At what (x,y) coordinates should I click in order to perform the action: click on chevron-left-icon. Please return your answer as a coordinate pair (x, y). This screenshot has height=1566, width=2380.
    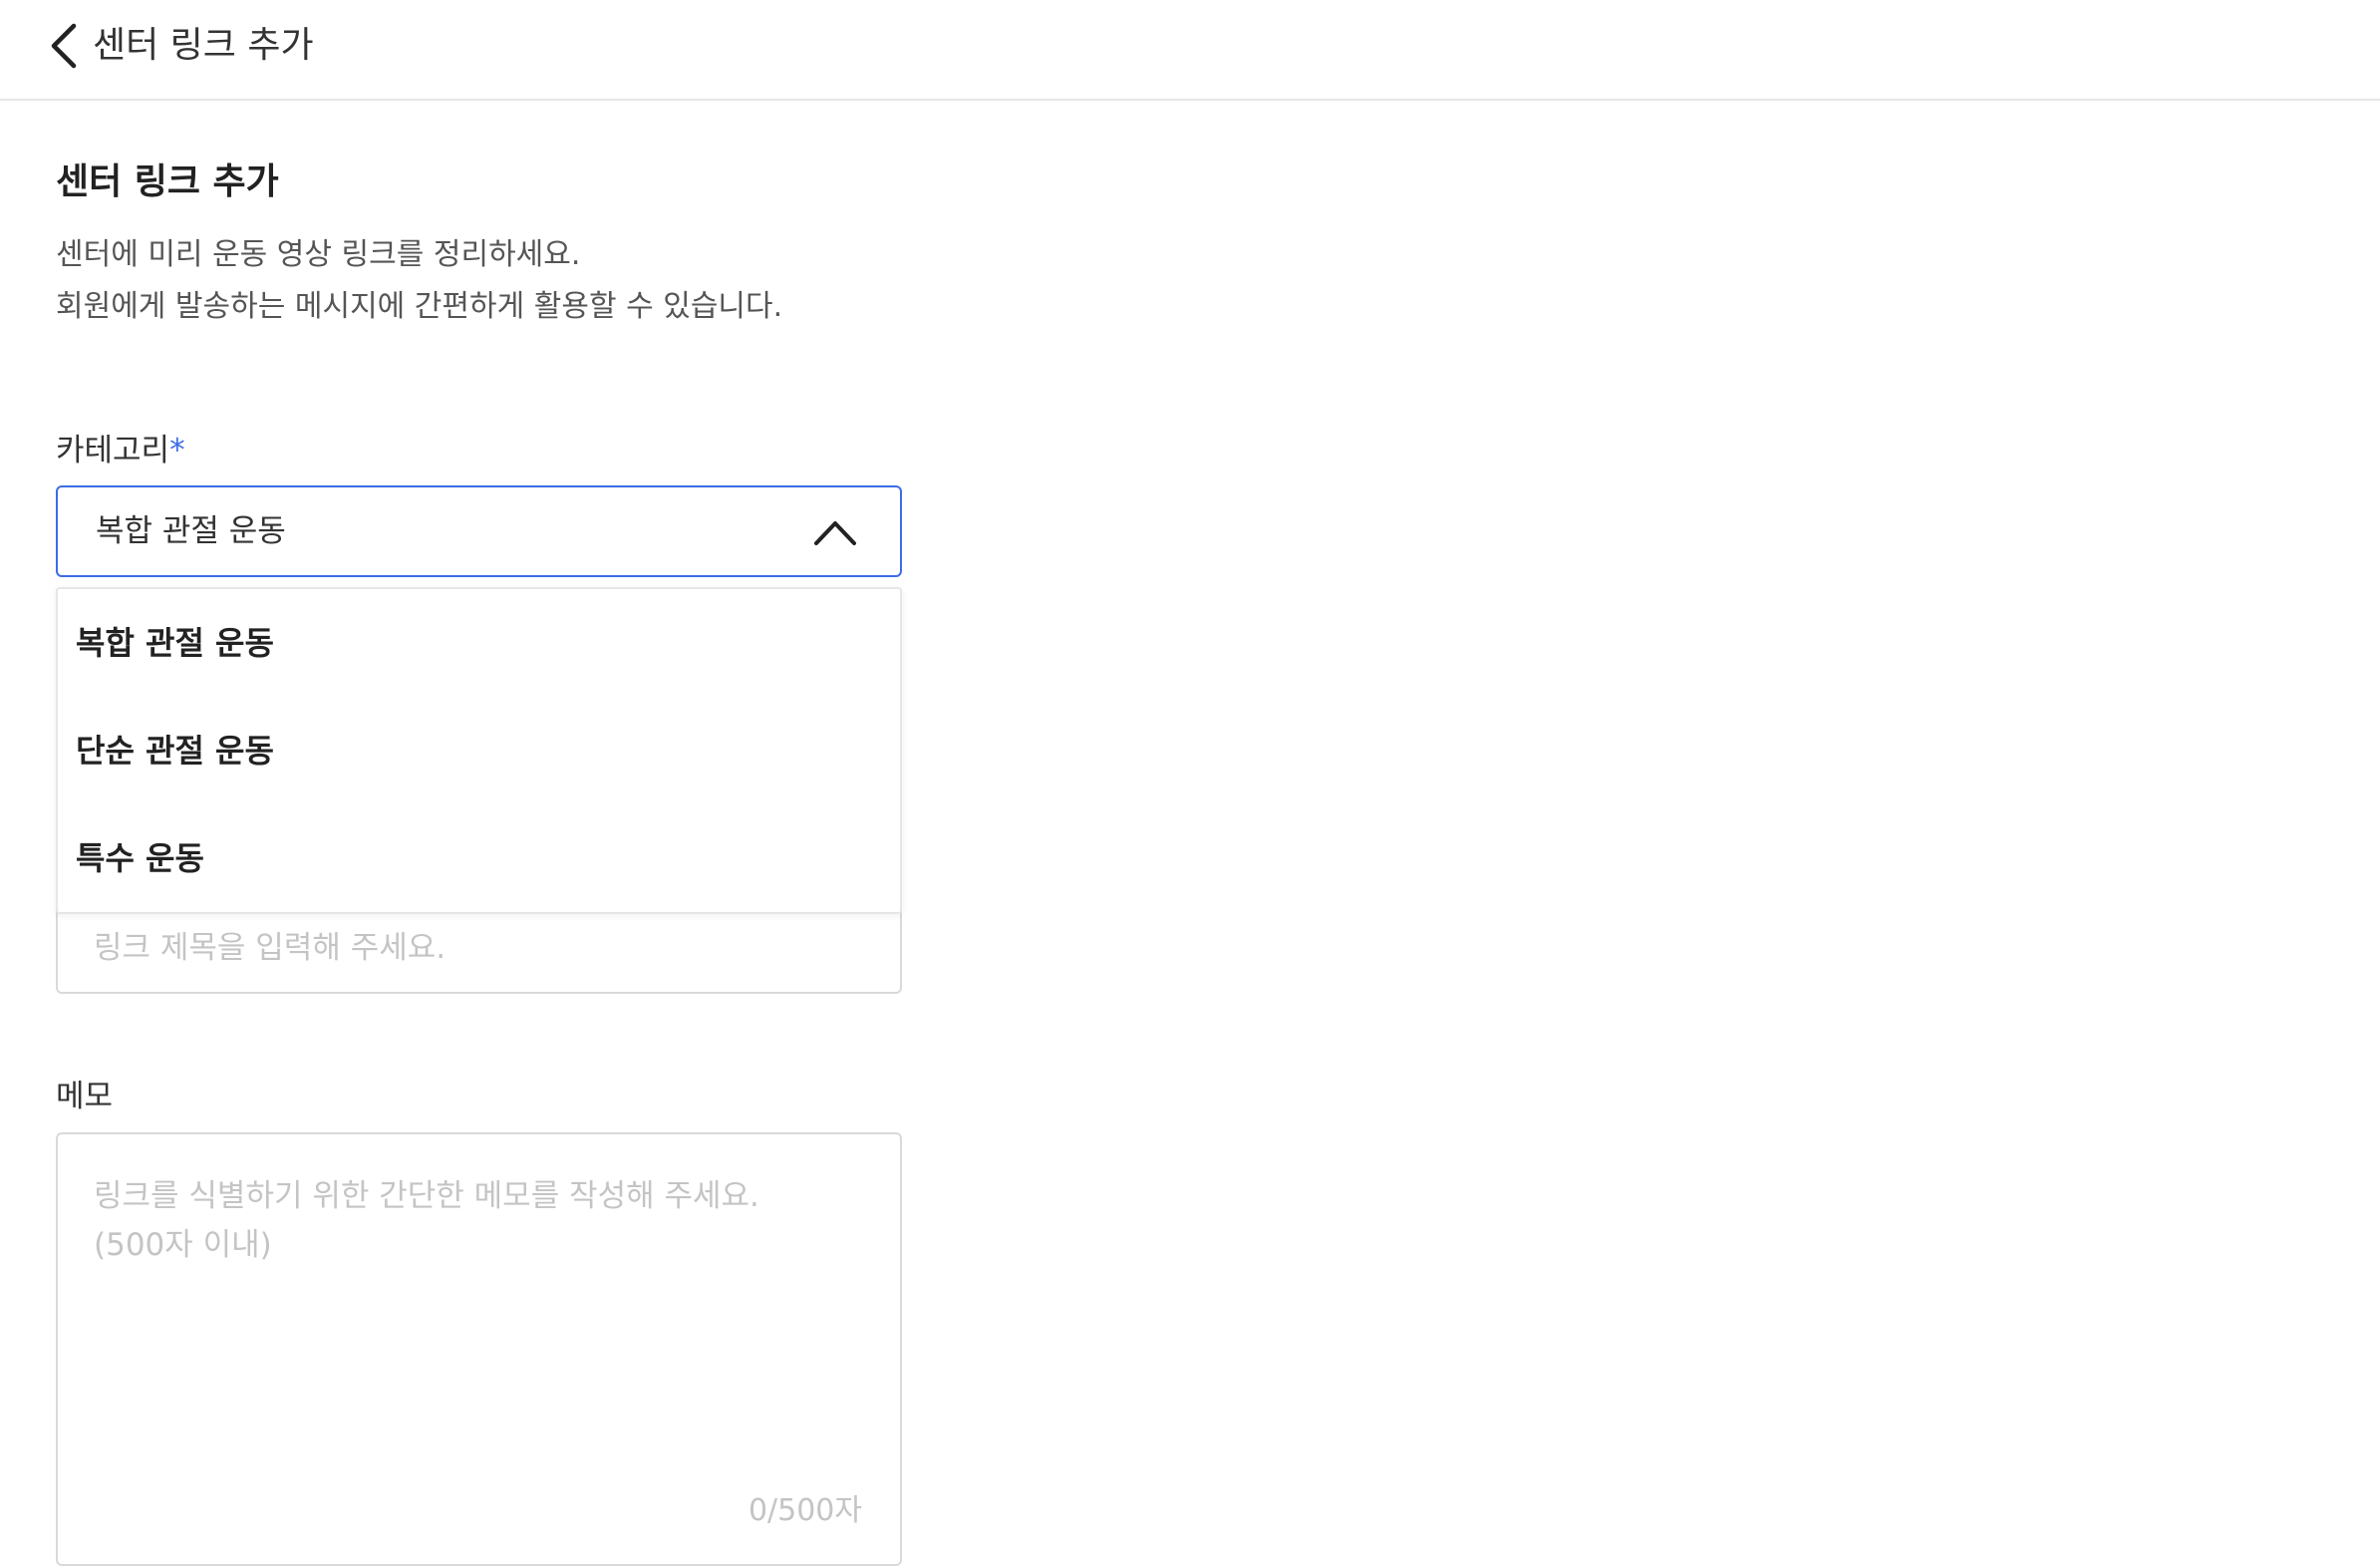
    Looking at the image, I should click on (64, 46).